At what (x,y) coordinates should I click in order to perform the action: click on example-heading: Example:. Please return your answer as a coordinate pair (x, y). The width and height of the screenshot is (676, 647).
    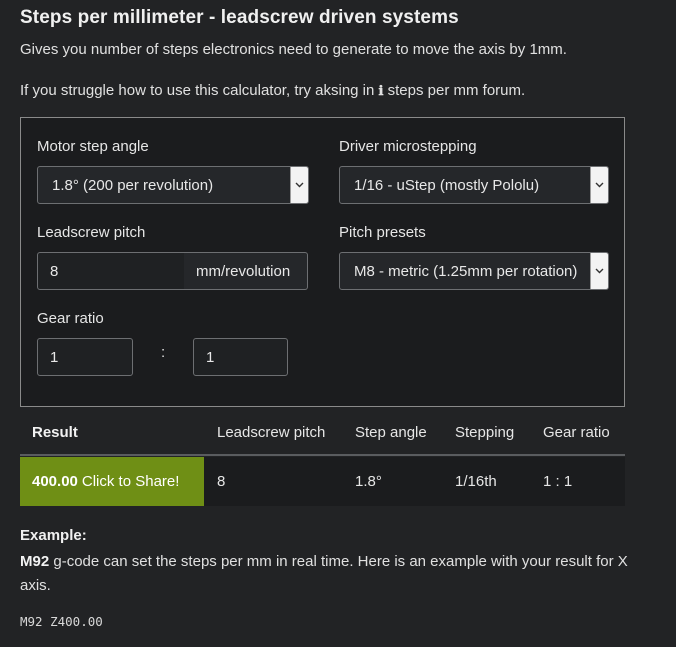
    Looking at the image, I should click on (53, 535).